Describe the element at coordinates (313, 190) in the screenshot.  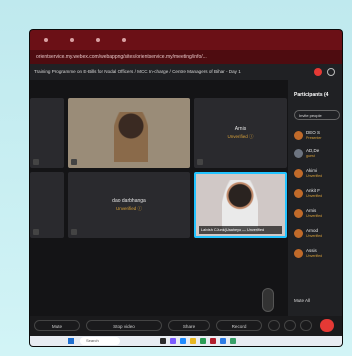
I see `participant-name: Ankit F` at that location.